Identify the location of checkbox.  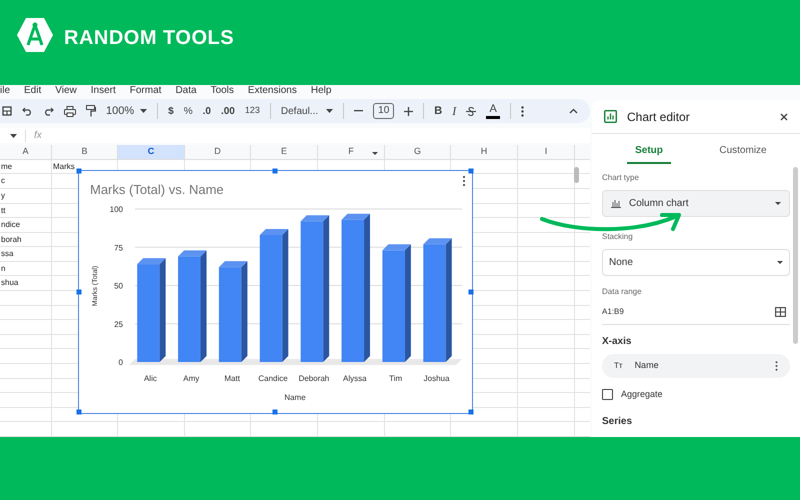
(607, 394).